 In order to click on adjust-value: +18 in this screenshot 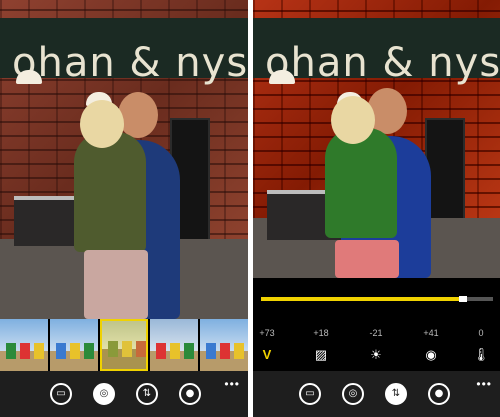, I will do `click(321, 333)`.